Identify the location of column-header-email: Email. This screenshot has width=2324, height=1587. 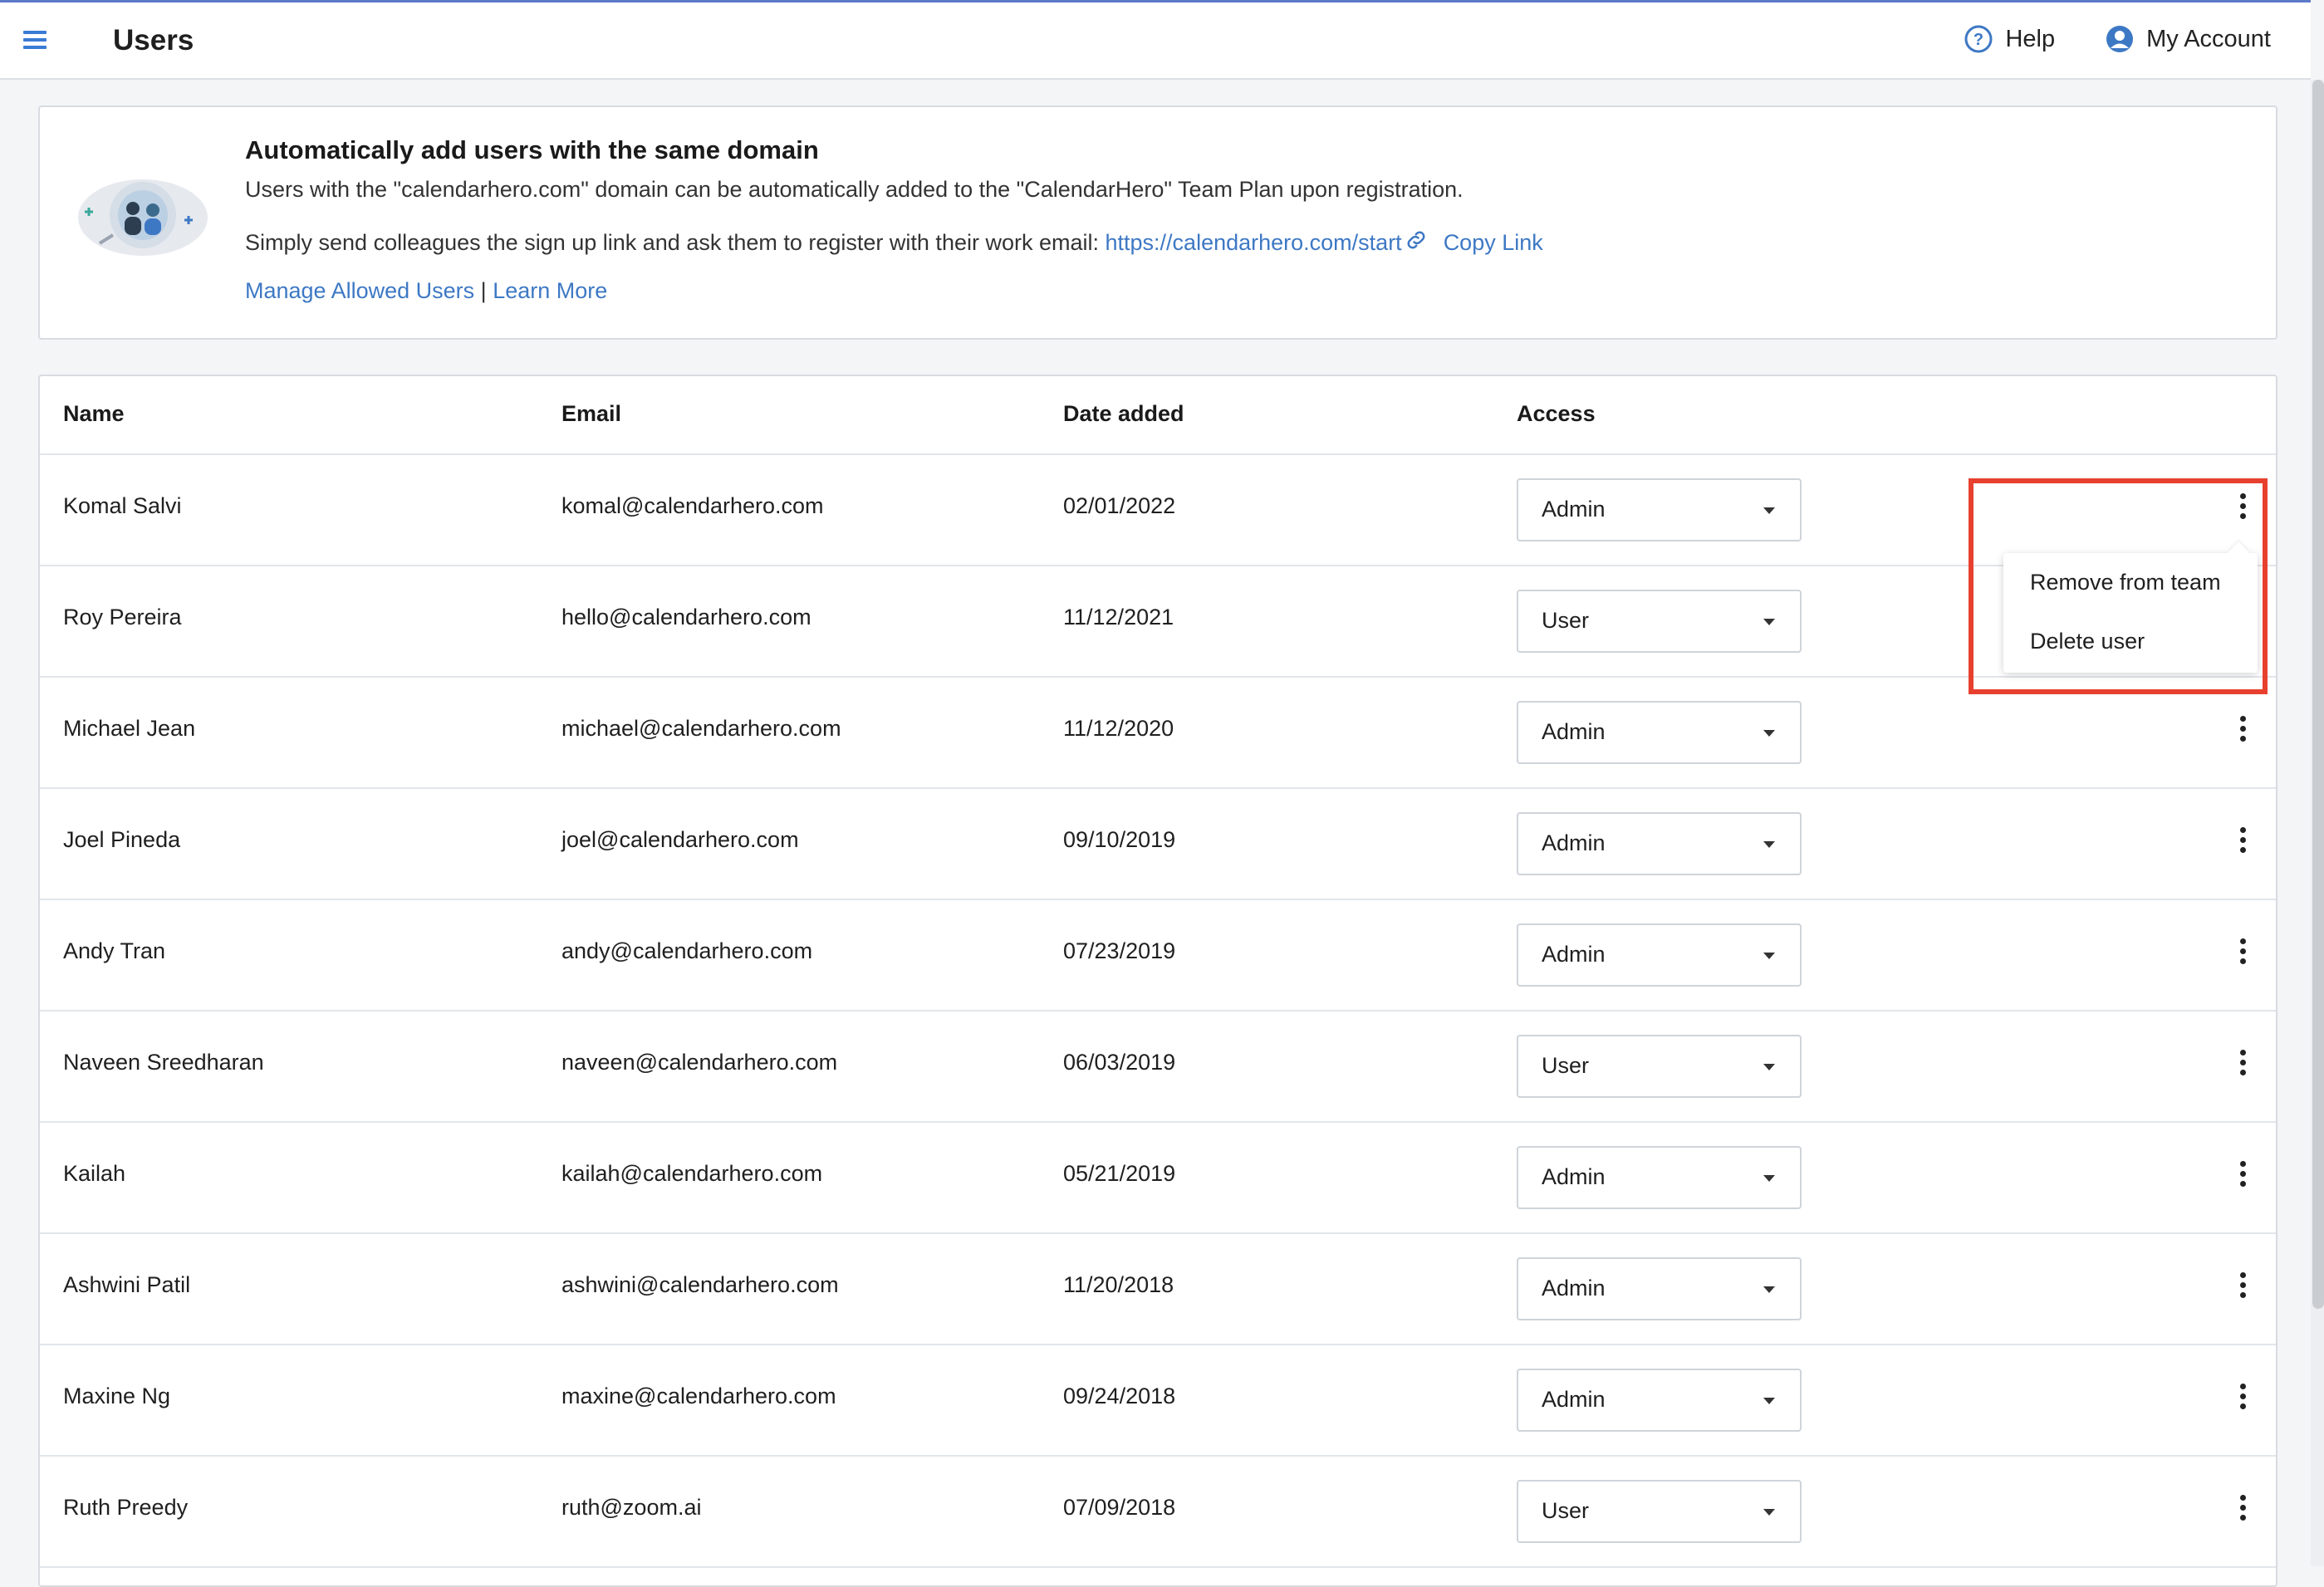
(591, 413).